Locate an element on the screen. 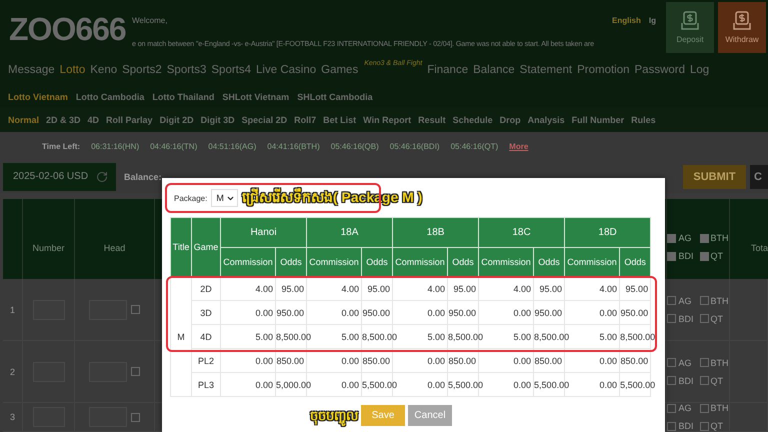 This screenshot has width=768, height=432. nav-link: Password is located at coordinates (660, 70).